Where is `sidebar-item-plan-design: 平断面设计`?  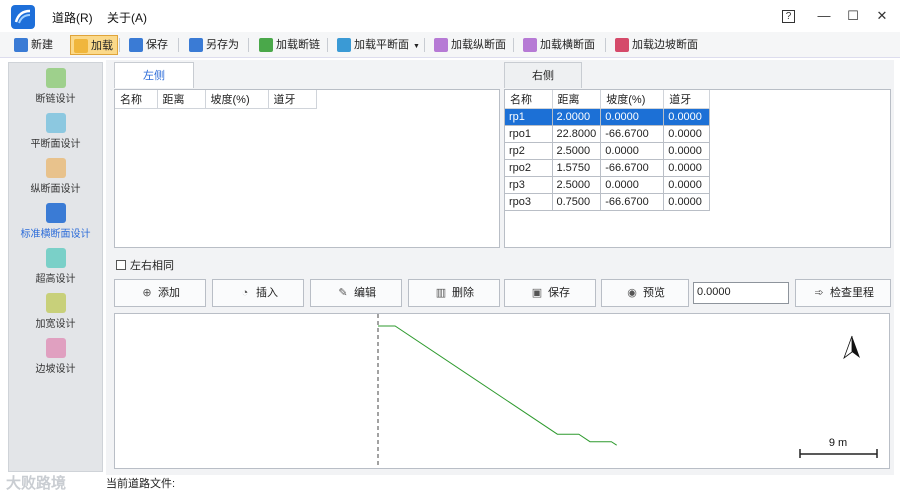
sidebar-item-plan-design: 平断面设计 is located at coordinates (55, 131).